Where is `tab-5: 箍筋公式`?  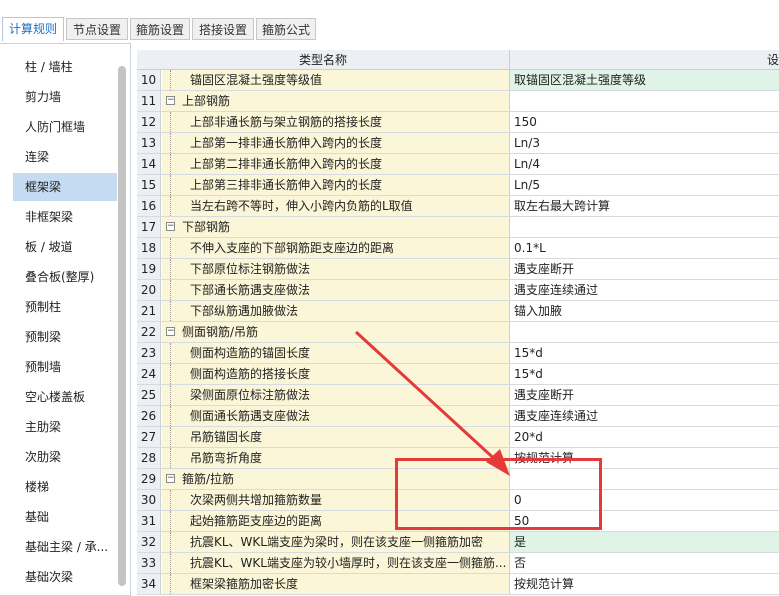 tab-5: 箍筋公式 is located at coordinates (286, 29).